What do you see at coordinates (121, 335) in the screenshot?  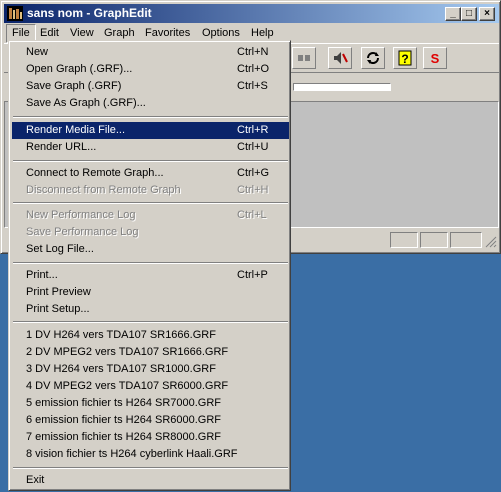 I see `menu-item-label: 1 DV H264 vers TDA107 SR1666.GRF` at bounding box center [121, 335].